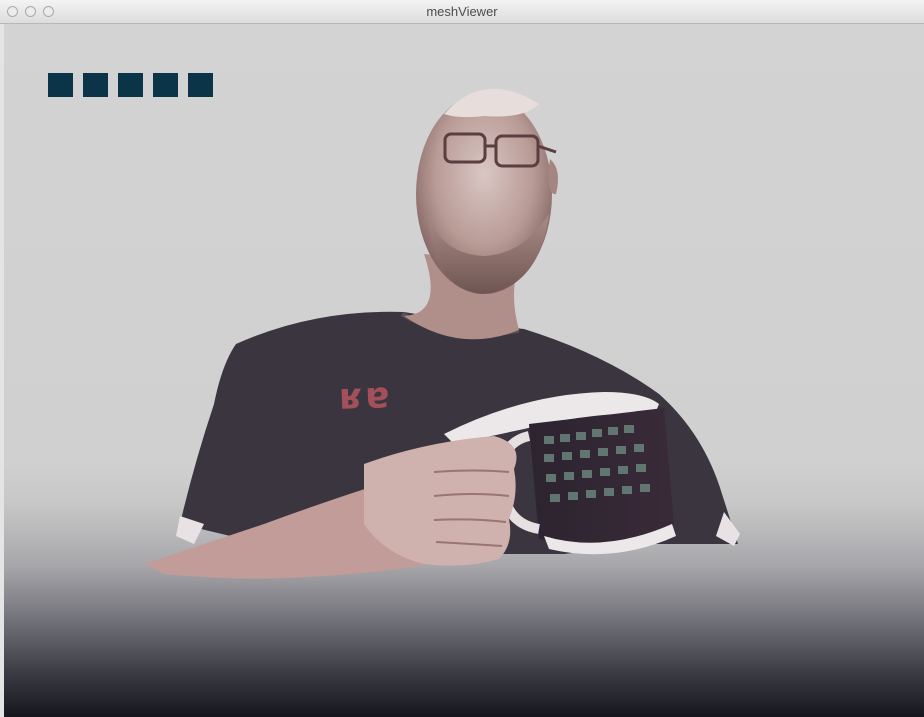 The width and height of the screenshot is (924, 717). What do you see at coordinates (491, 103) in the screenshot?
I see `bald-top` at bounding box center [491, 103].